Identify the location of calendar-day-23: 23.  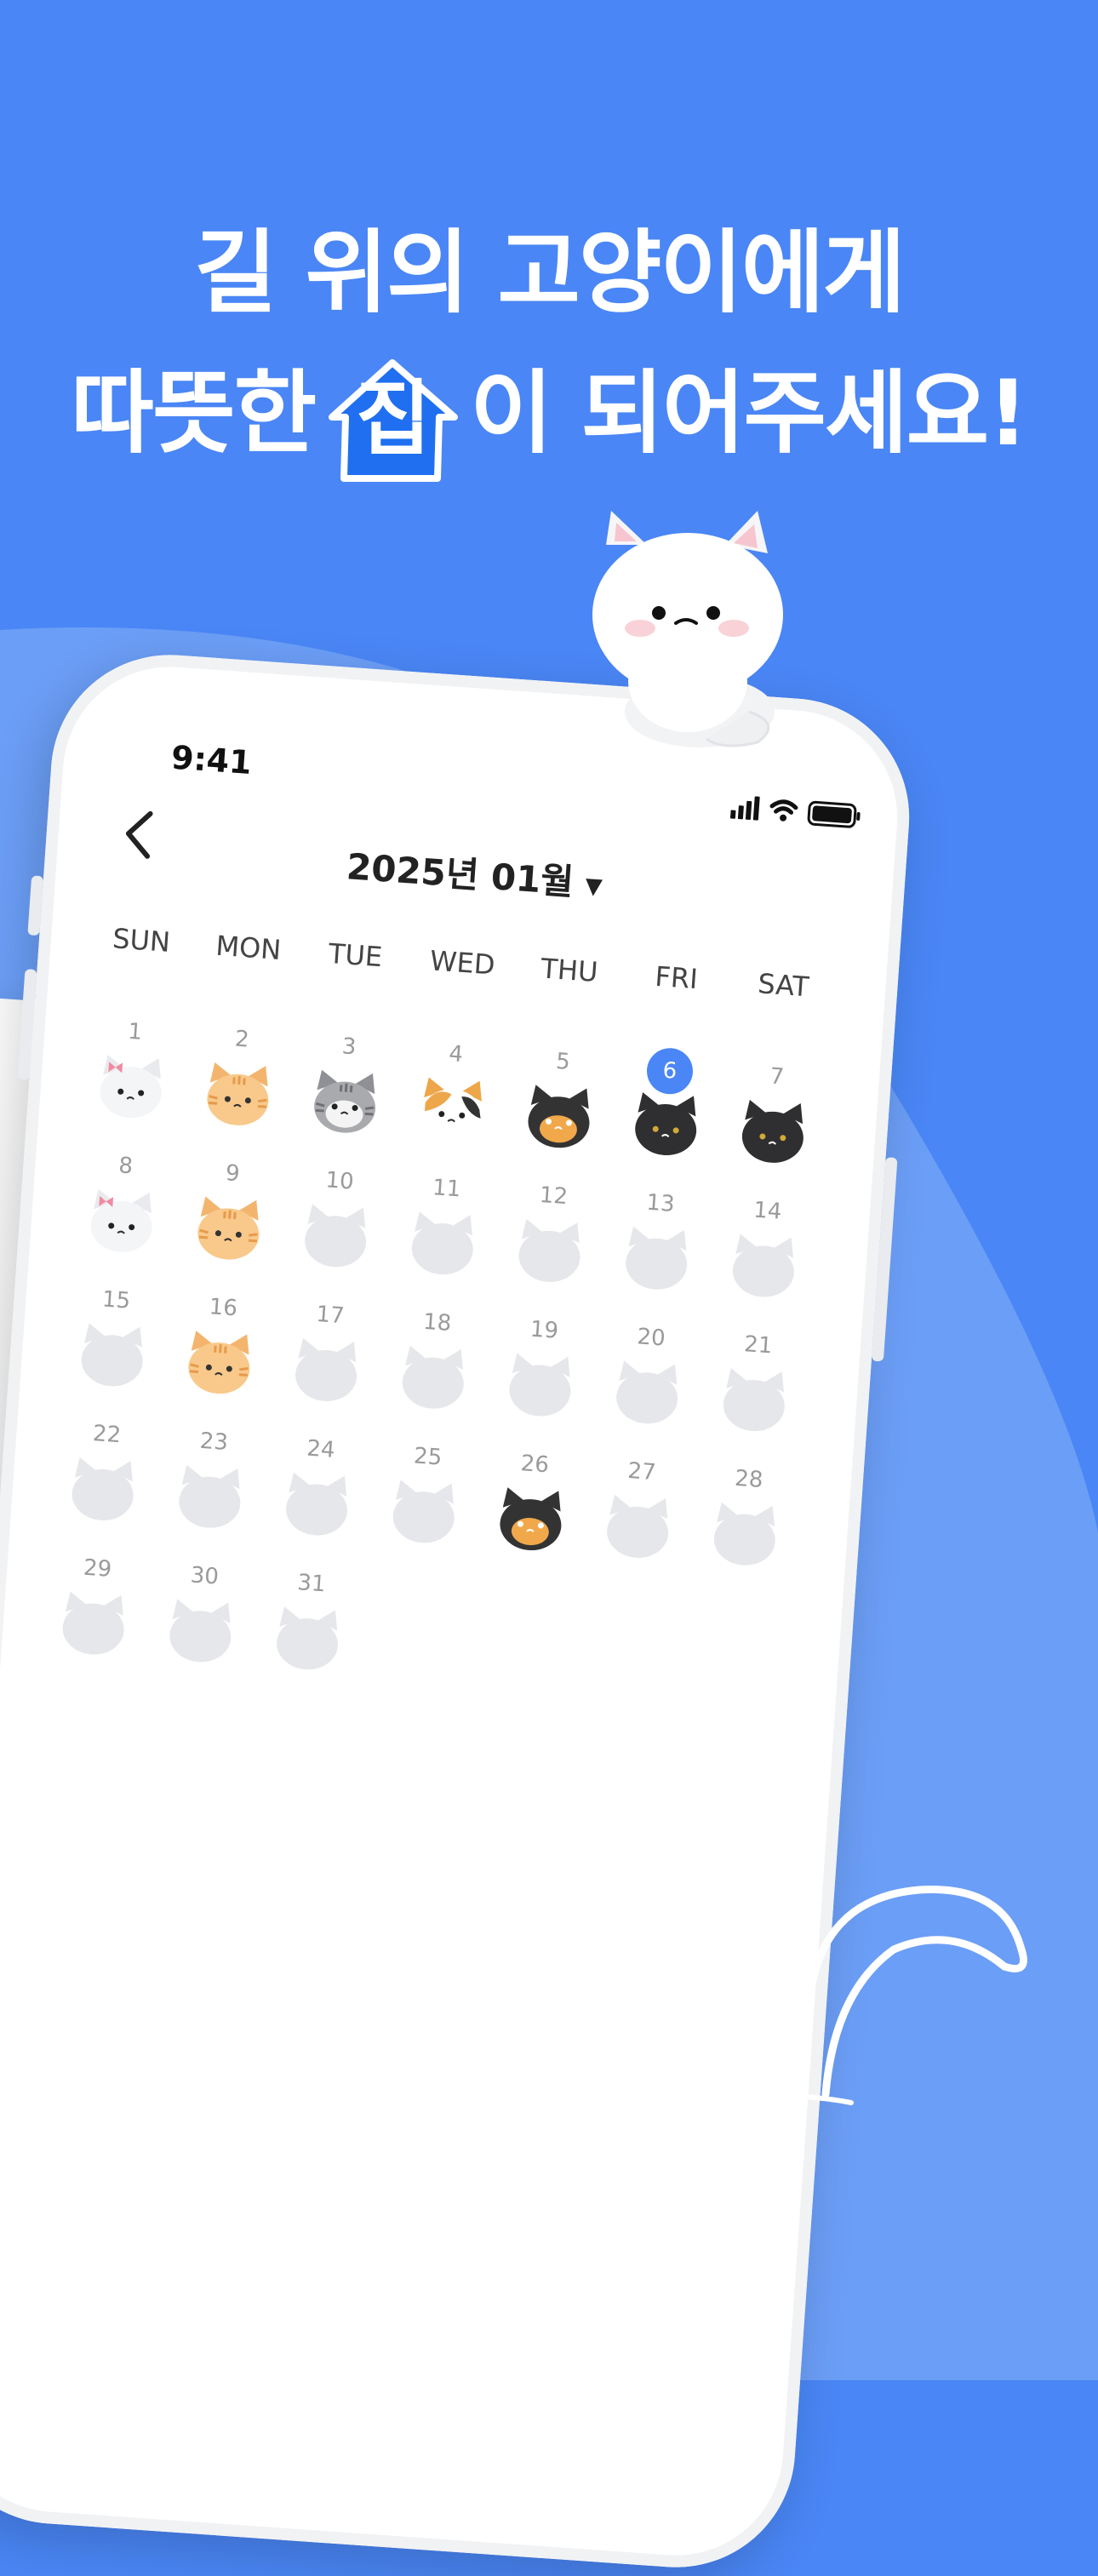
(210, 1493).